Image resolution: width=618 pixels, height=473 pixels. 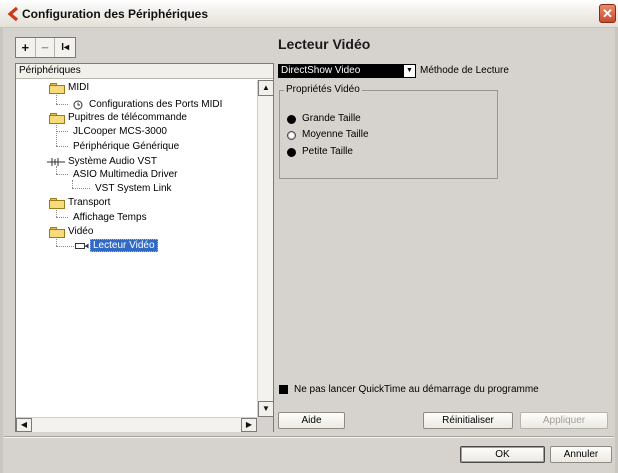 I want to click on cancel-button: Annuler, so click(x=581, y=454).